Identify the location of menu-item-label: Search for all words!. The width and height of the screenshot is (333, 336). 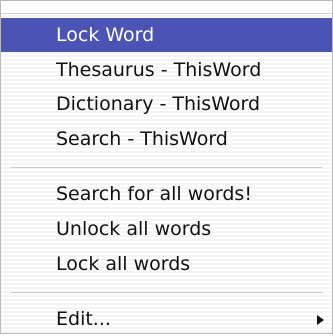
(154, 194).